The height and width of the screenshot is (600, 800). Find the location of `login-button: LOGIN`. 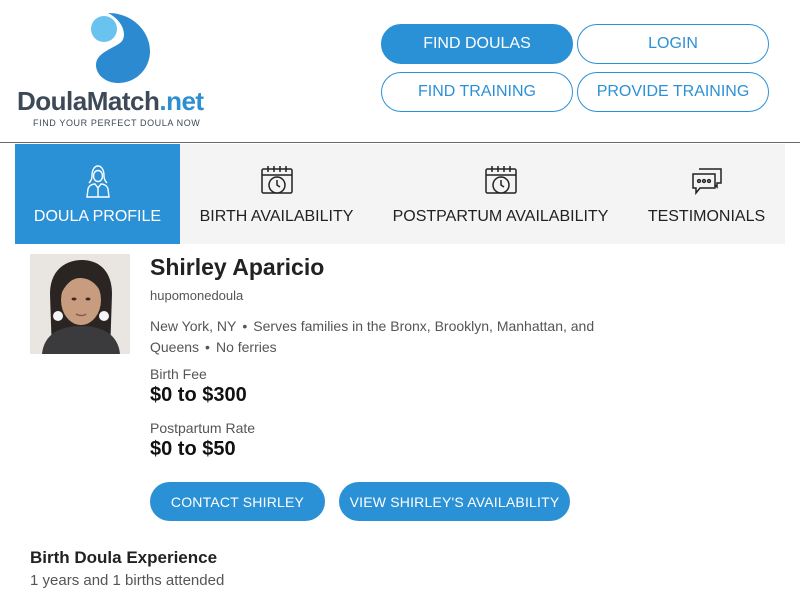

login-button: LOGIN is located at coordinates (673, 44).